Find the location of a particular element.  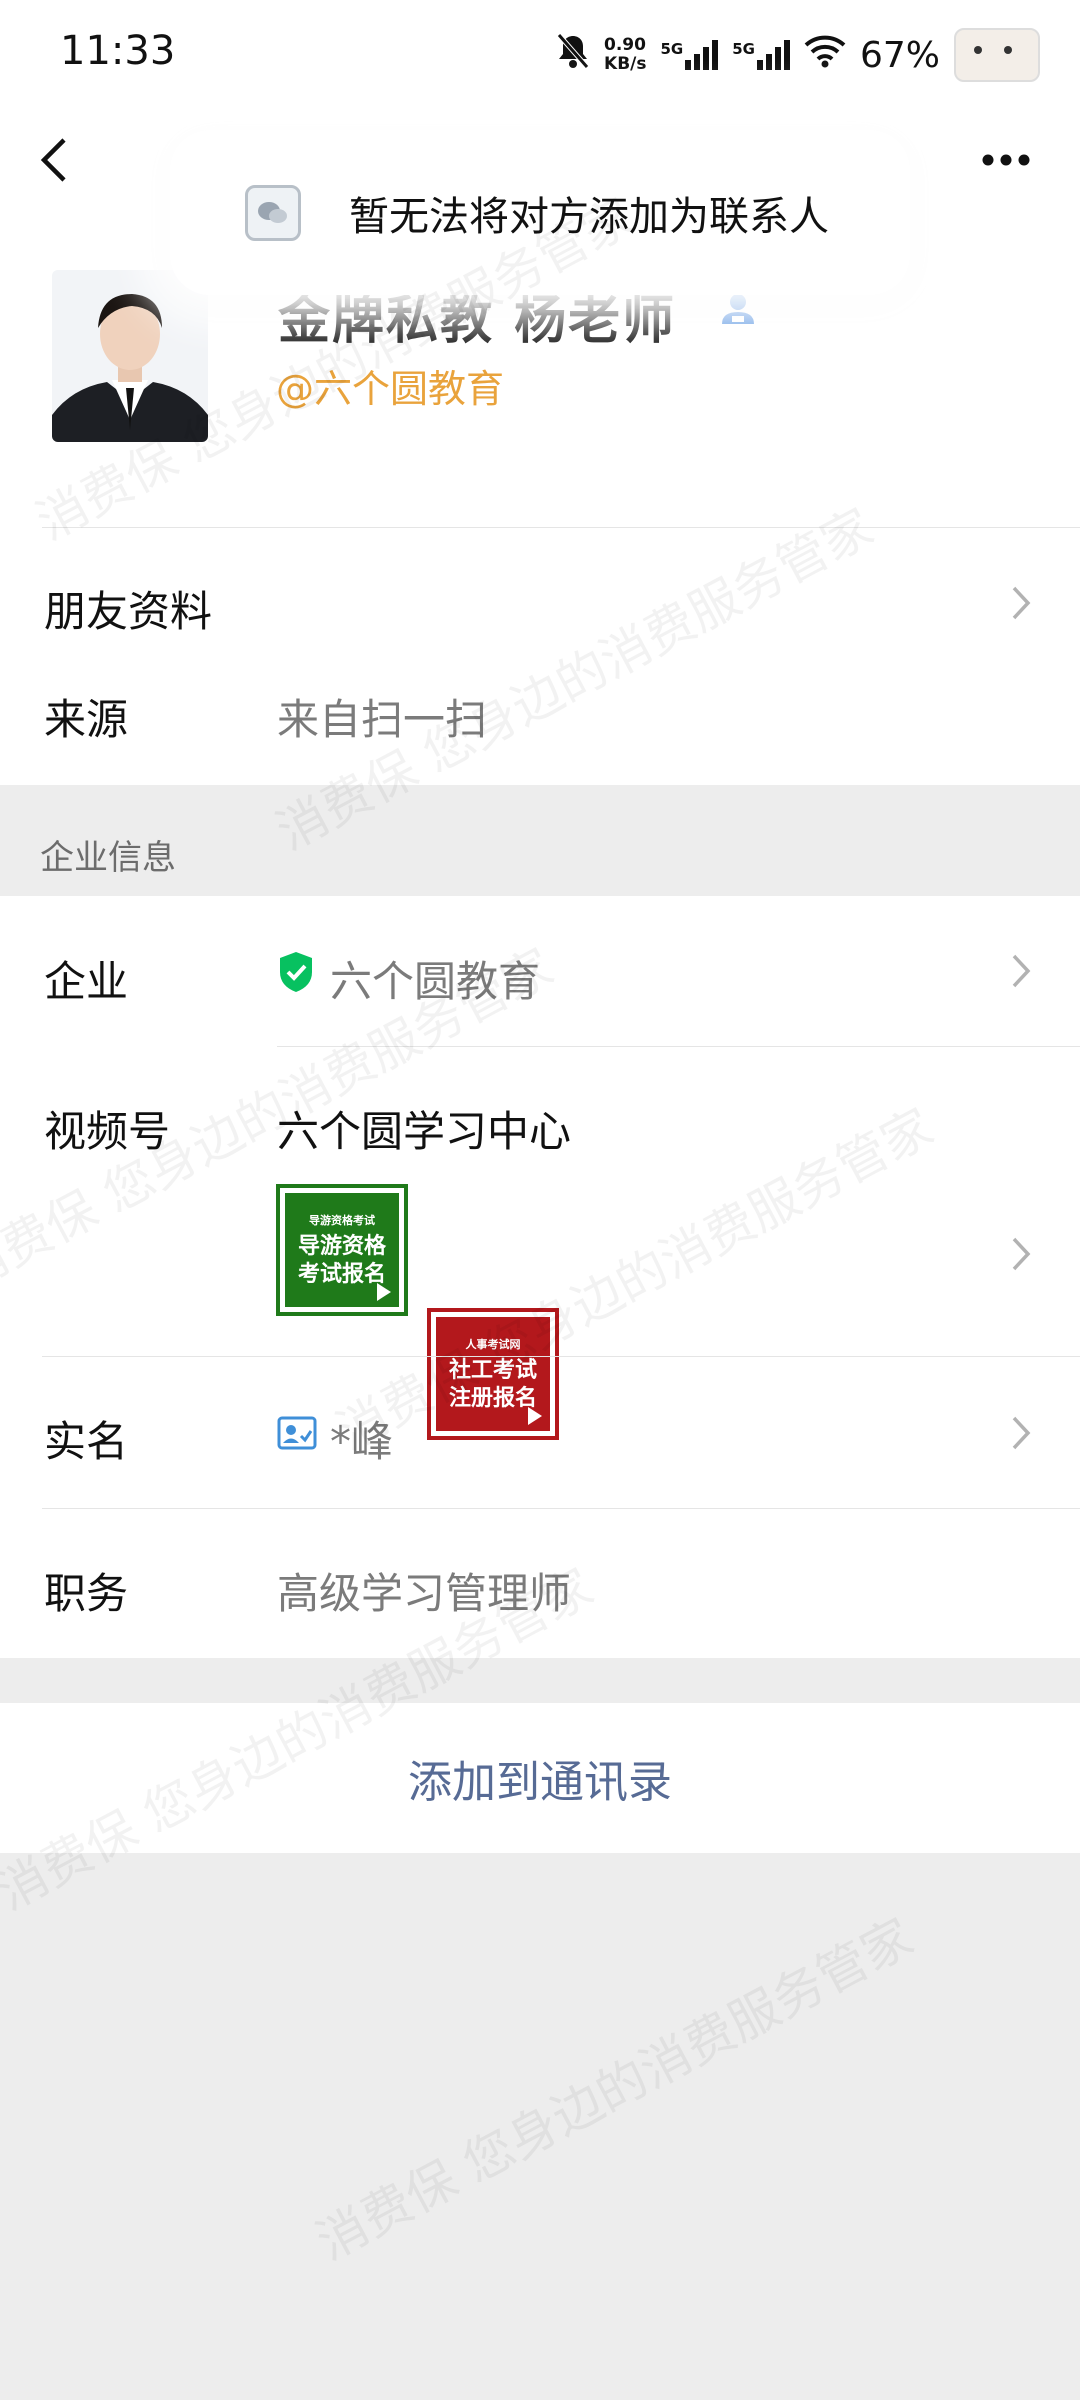

source-label: 来源 is located at coordinates (86, 719).